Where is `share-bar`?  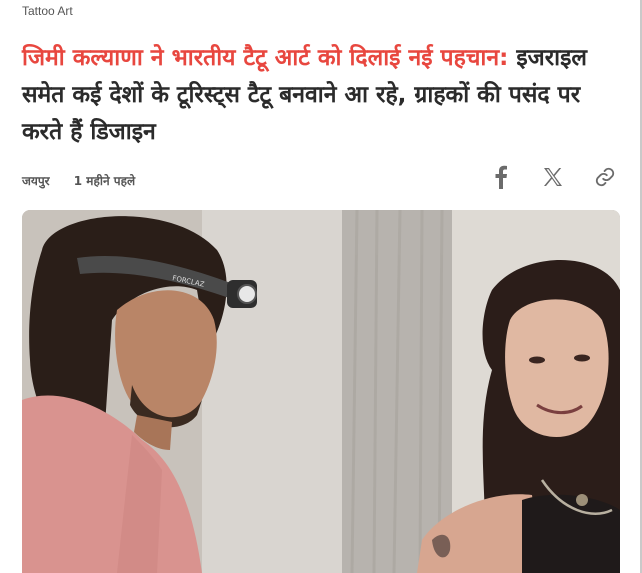 share-bar is located at coordinates (553, 177).